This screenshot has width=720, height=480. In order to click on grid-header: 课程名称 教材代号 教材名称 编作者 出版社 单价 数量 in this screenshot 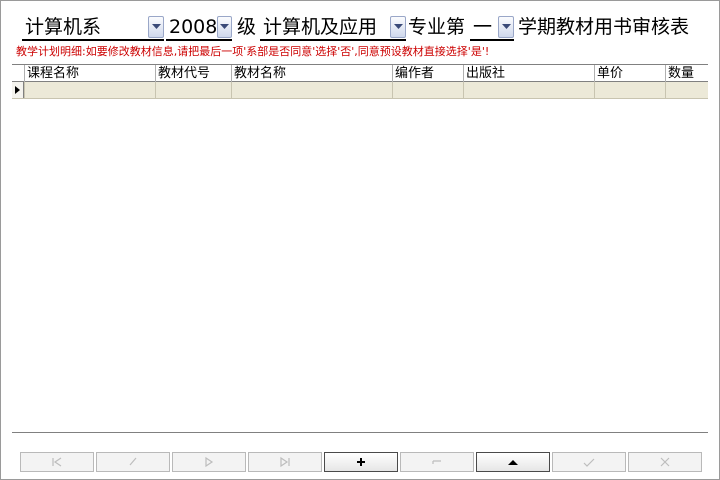, I will do `click(360, 73)`.